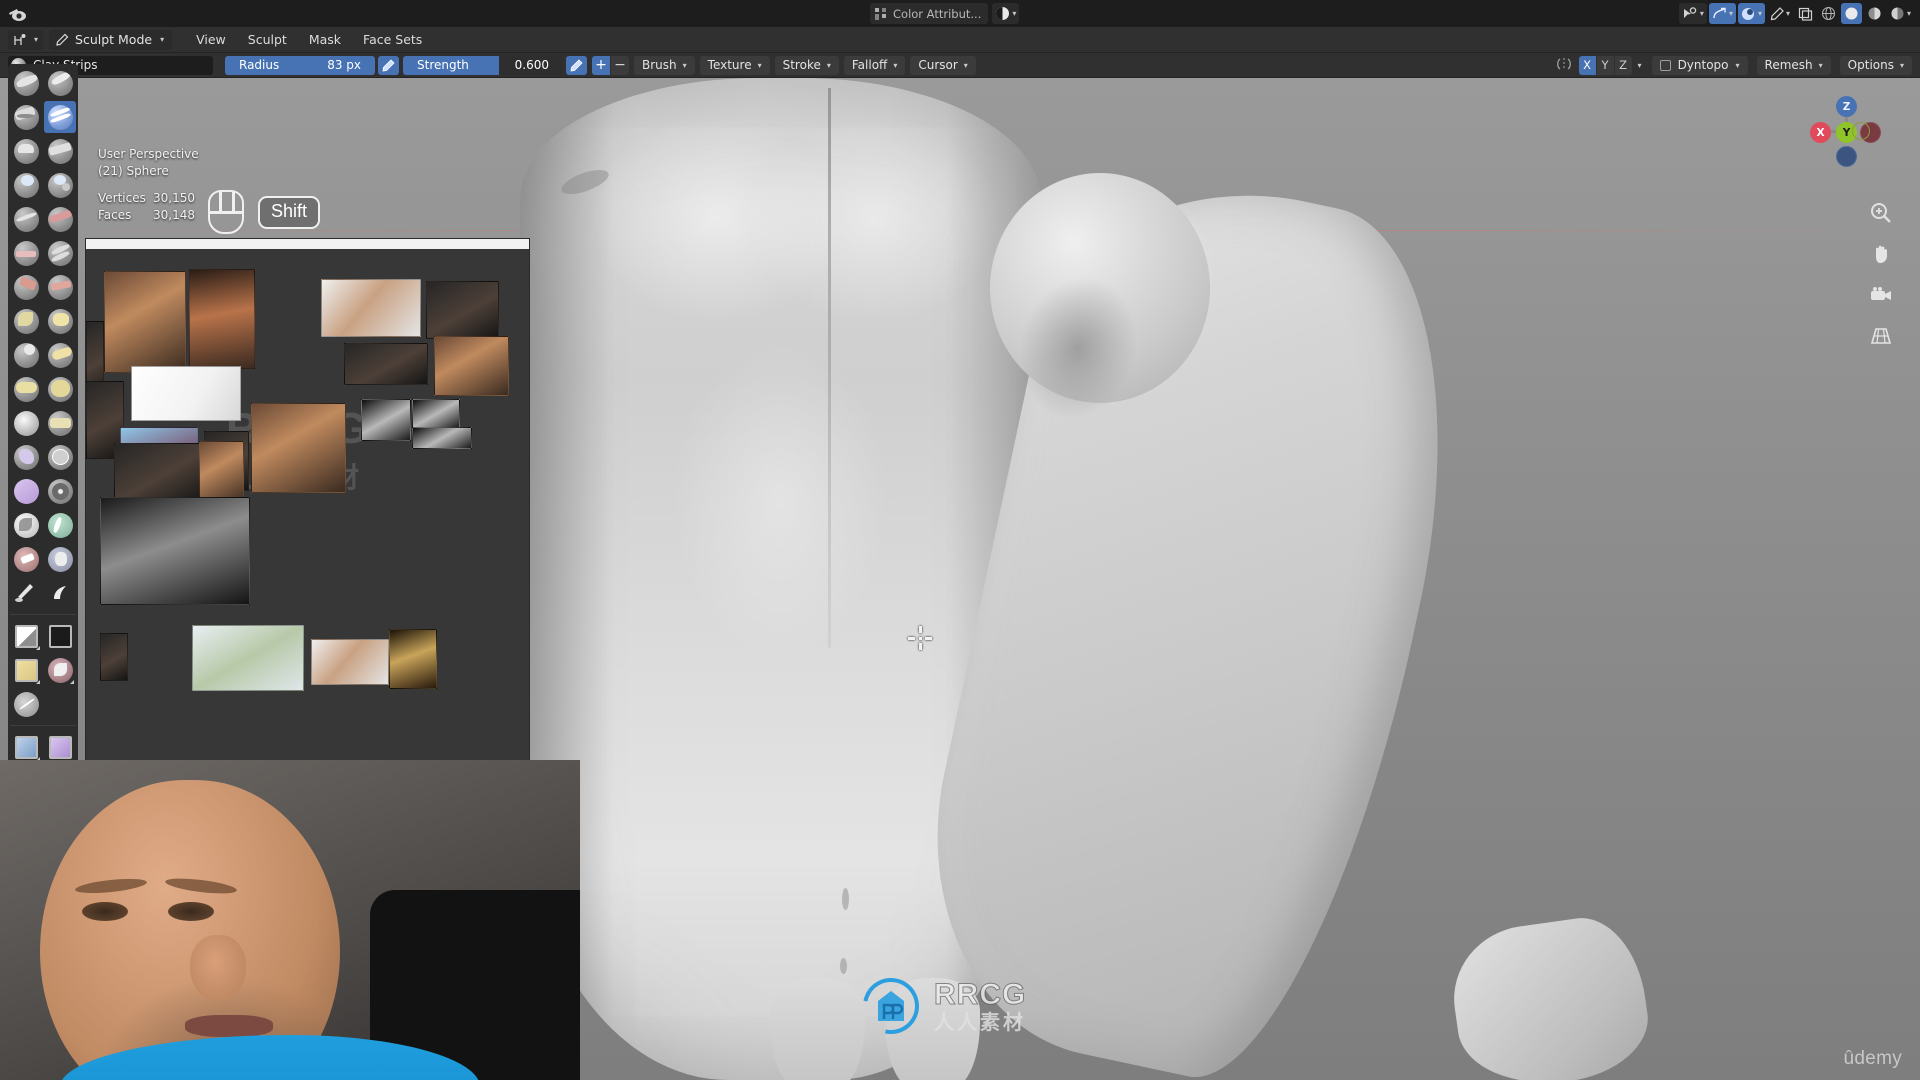 The height and width of the screenshot is (1080, 1920). I want to click on dropdown-cursor: Cursor ▾, so click(943, 65).